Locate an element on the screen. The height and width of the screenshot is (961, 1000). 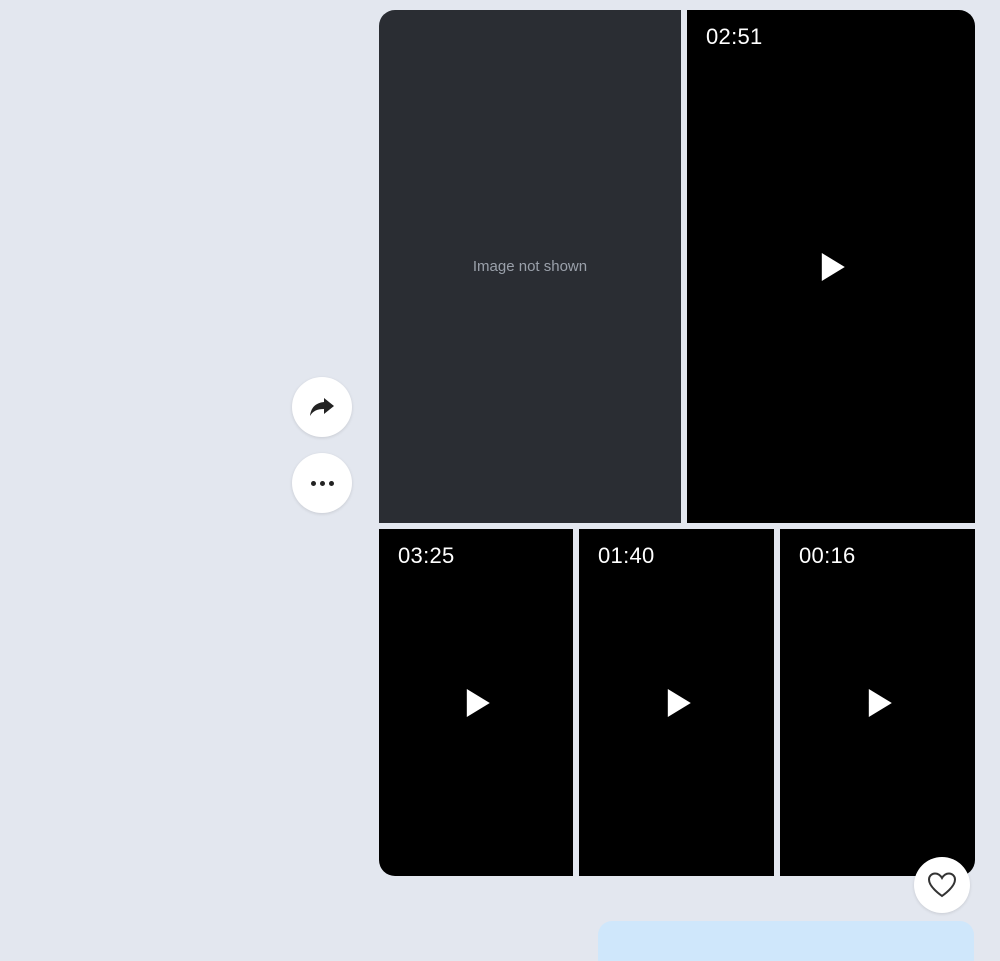
more-options-button is located at coordinates (322, 483).